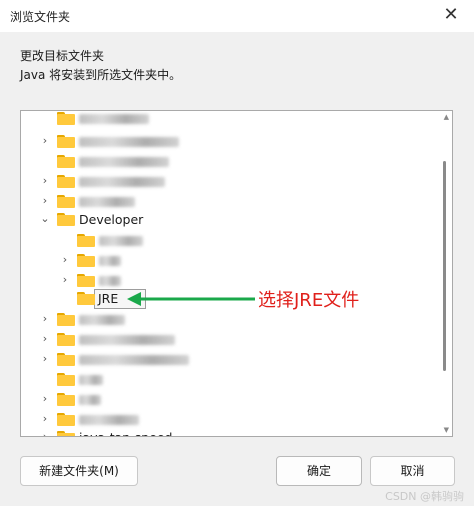 The height and width of the screenshot is (506, 474). Describe the element at coordinates (125, 433) in the screenshot. I see `partial-folder-label: java-tan-speed` at that location.